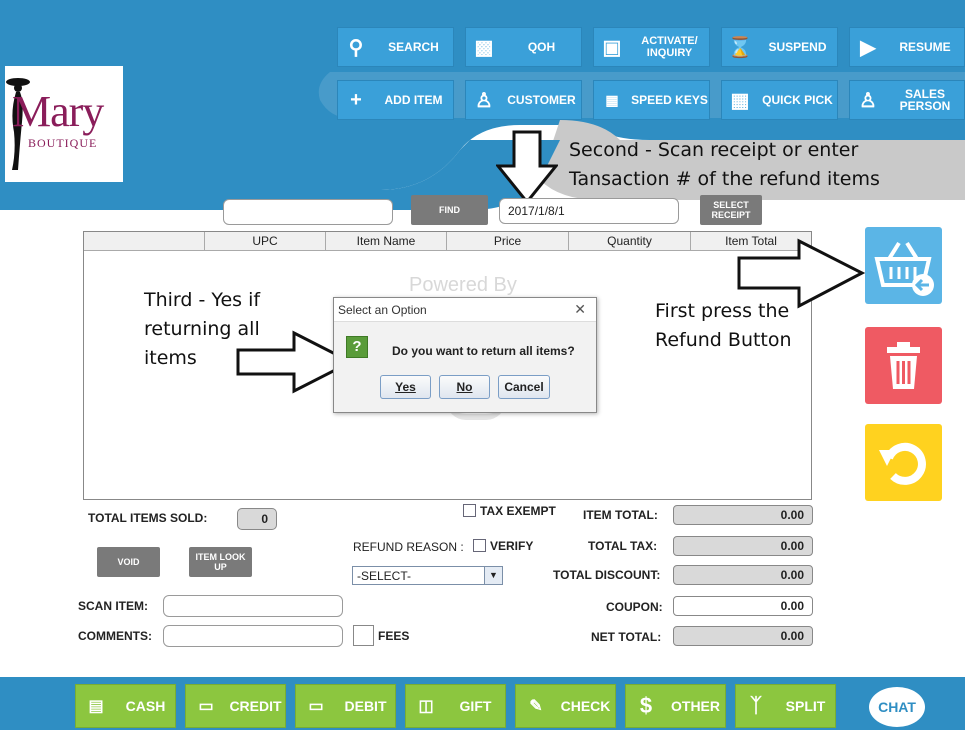 Image resolution: width=965 pixels, height=730 pixels. What do you see at coordinates (426, 706) in the screenshot?
I see `gift-icon: ◫` at bounding box center [426, 706].